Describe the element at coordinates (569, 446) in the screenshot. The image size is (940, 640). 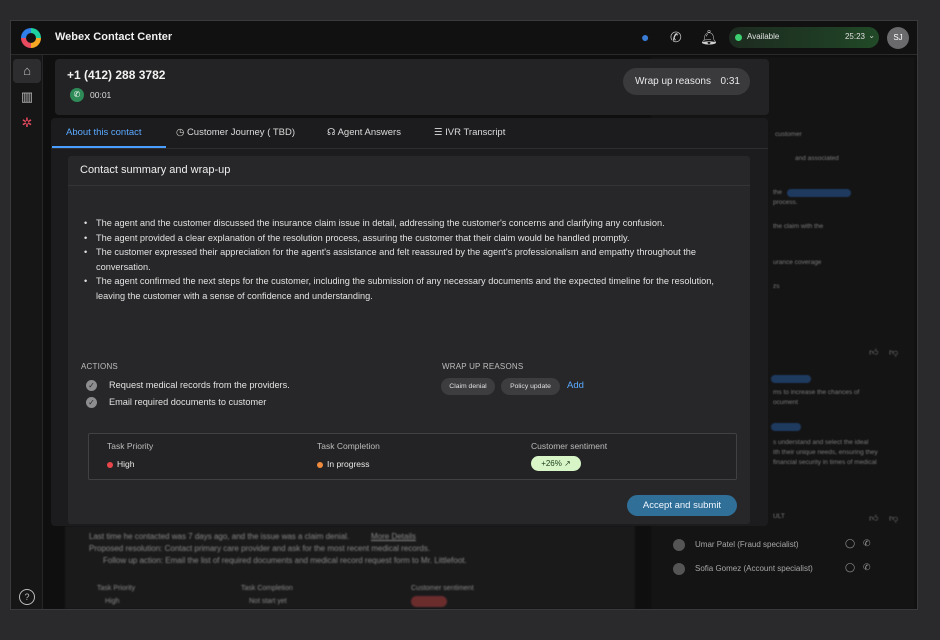
I see `customer-sentiment-label: Customer sentiment` at that location.